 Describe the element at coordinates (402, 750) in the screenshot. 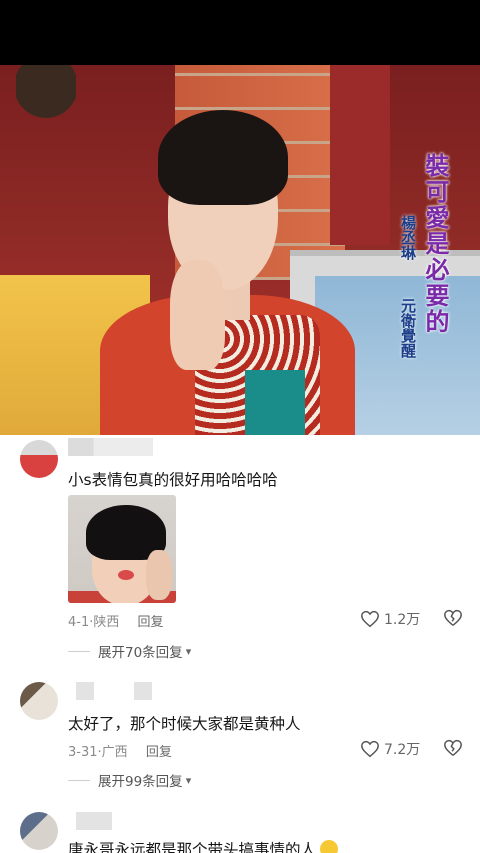

I see `like-count: 7.2万` at that location.